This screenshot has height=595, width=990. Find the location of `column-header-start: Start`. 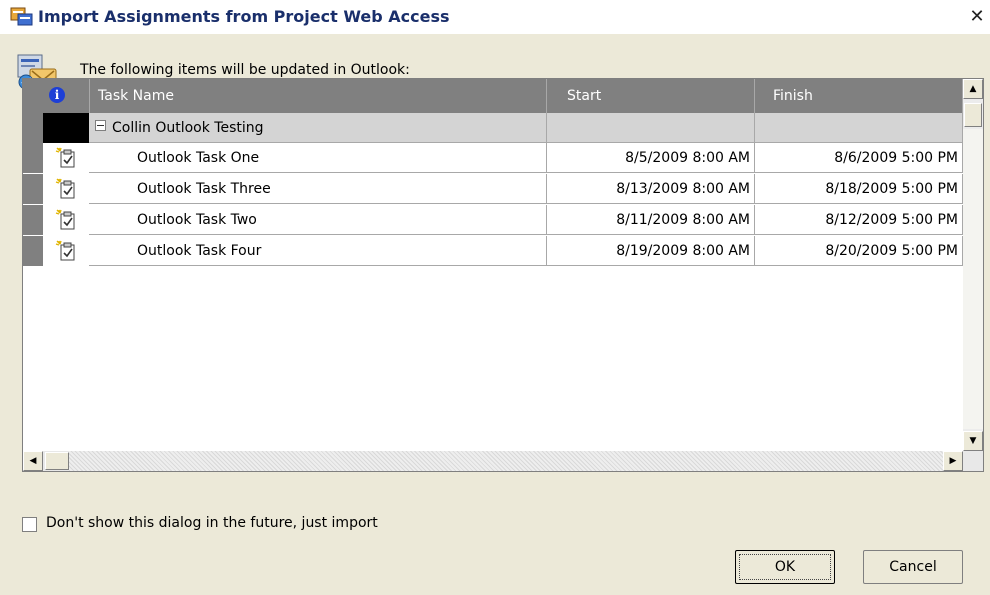

column-header-start: Start is located at coordinates (651, 96).